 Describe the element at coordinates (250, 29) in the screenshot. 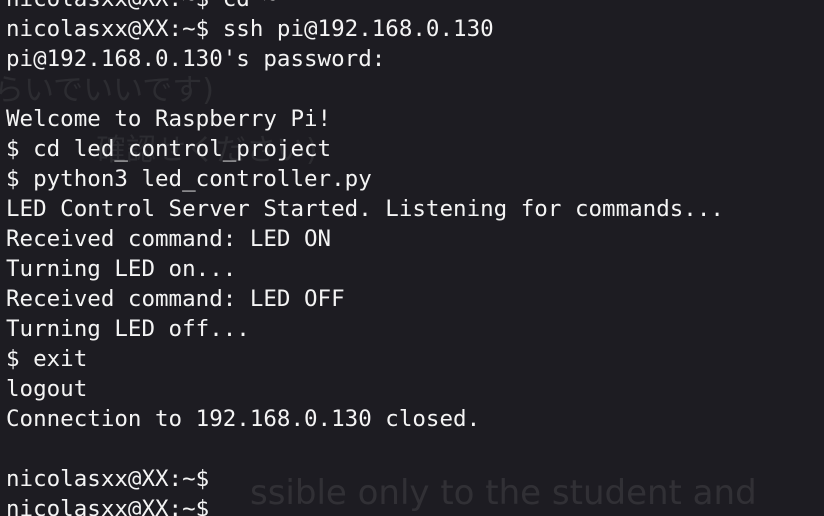

I see `terminal-line: nicolasxx@XX:~$ ssh pi@192.168.0.130` at that location.